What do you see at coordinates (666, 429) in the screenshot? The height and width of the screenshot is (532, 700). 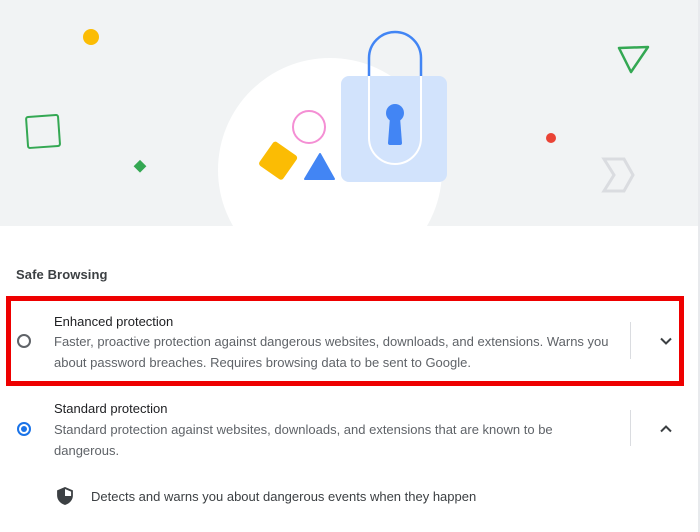 I see `chevron-up-icon` at bounding box center [666, 429].